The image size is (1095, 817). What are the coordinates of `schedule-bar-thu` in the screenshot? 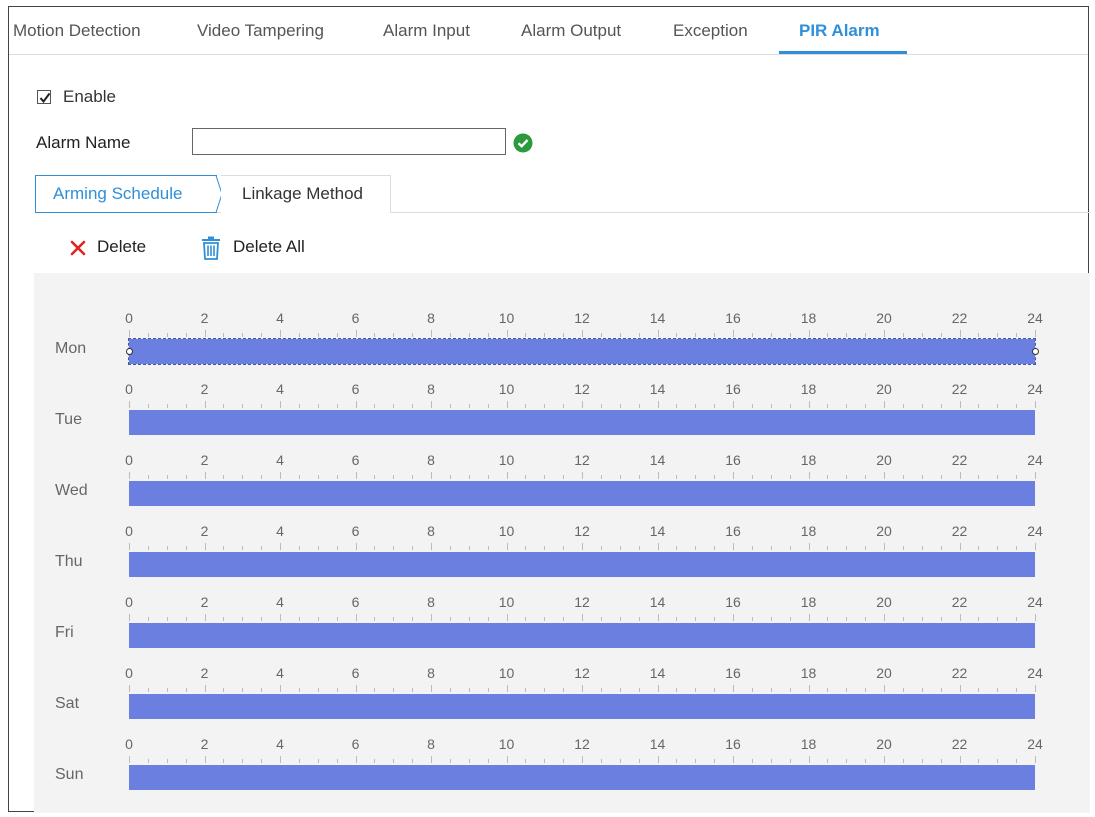 It's located at (582, 564).